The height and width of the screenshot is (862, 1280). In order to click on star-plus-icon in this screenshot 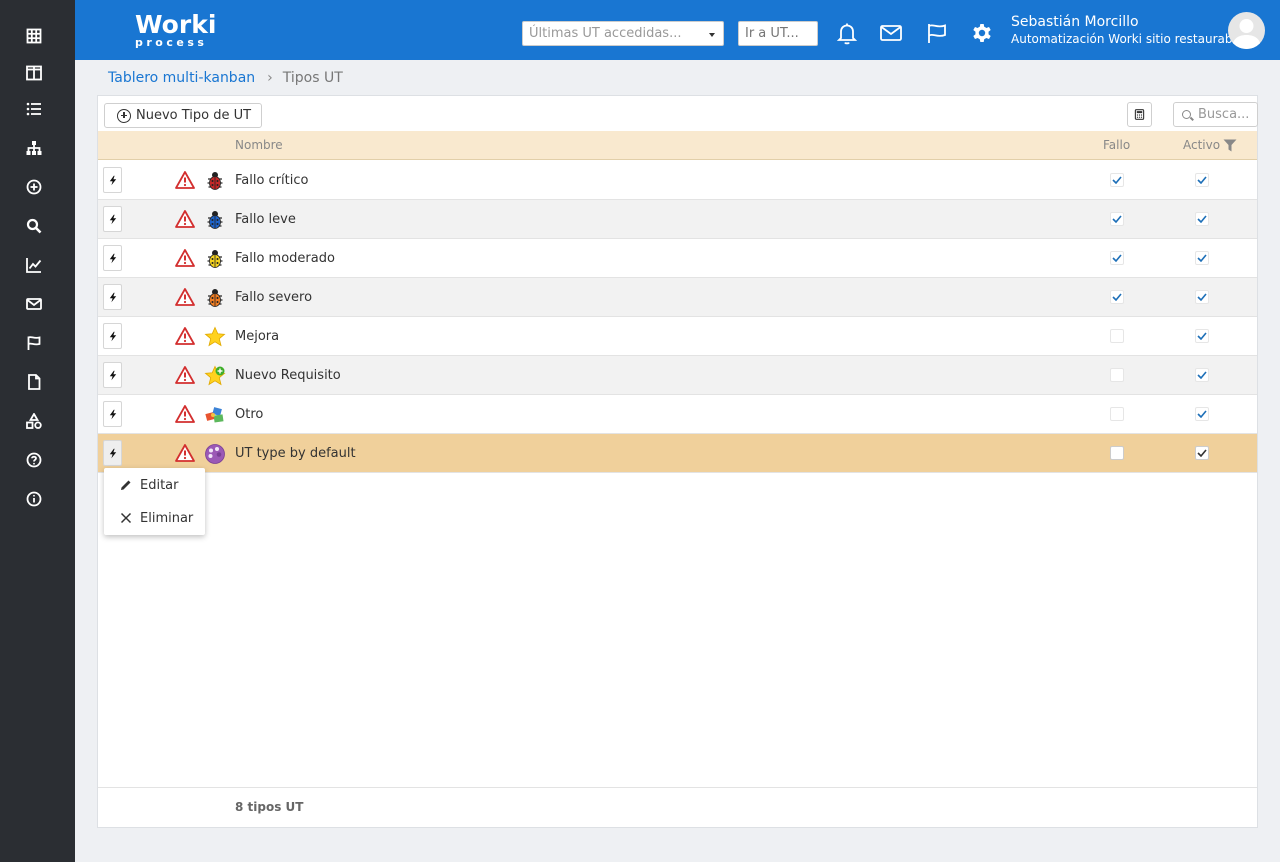, I will do `click(215, 376)`.